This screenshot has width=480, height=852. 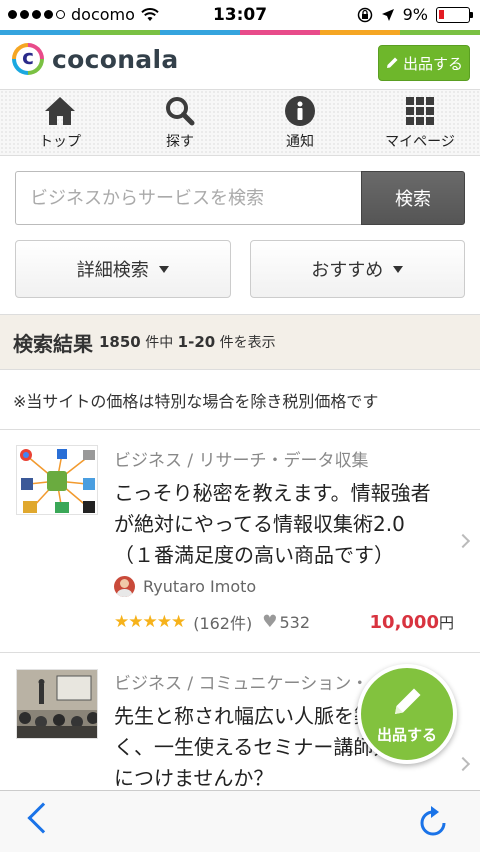 What do you see at coordinates (200, 586) in the screenshot?
I see `seller-name: Ryutaro Imoto` at bounding box center [200, 586].